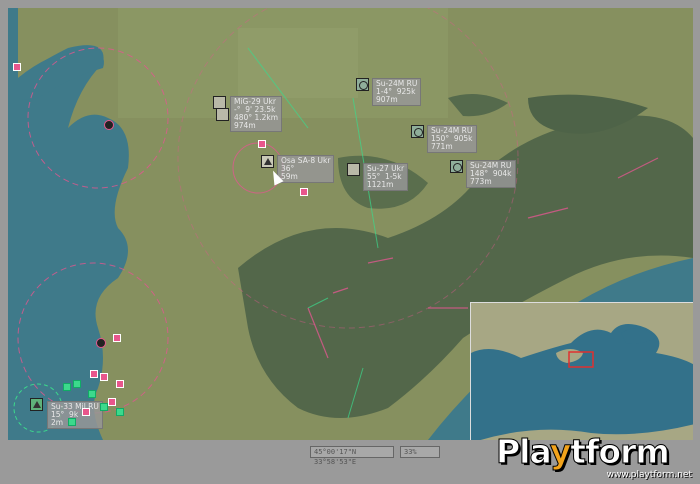  I want to click on zoom-readout: 33%, so click(420, 452).